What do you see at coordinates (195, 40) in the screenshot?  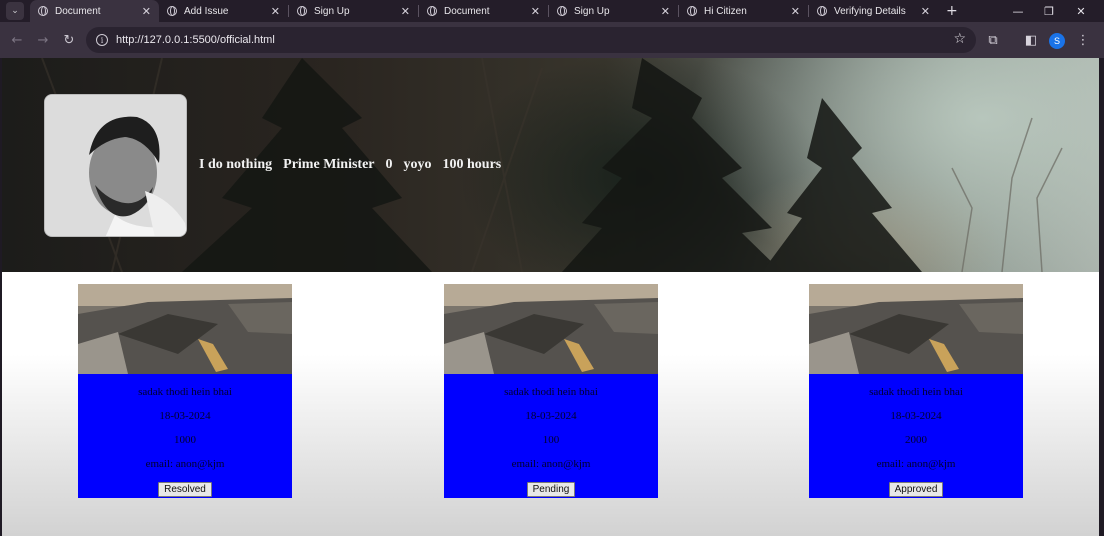 I see `url-text: http://127.0.0.1:5500/official.html` at bounding box center [195, 40].